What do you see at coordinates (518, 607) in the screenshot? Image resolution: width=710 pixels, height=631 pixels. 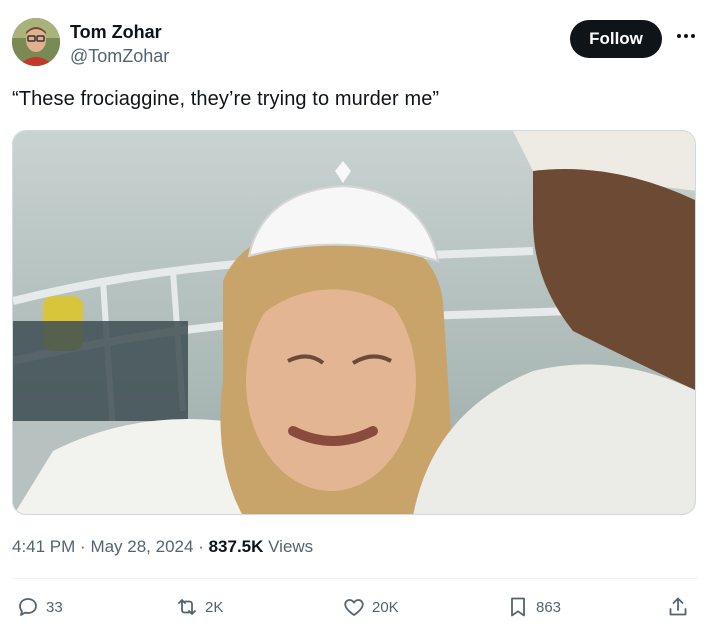 I see `bookmark-icon` at bounding box center [518, 607].